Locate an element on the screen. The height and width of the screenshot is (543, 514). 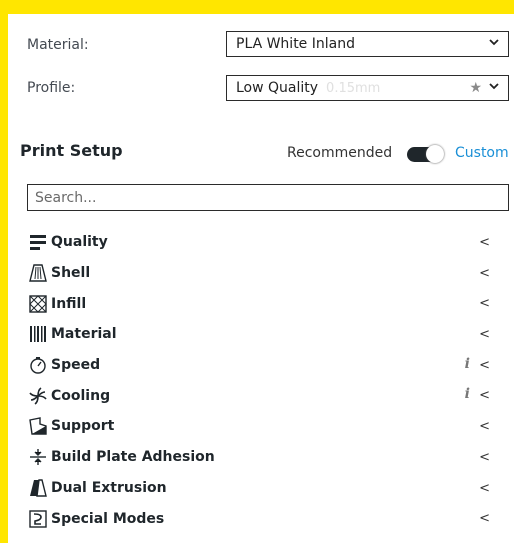
support-icon is located at coordinates (38, 426).